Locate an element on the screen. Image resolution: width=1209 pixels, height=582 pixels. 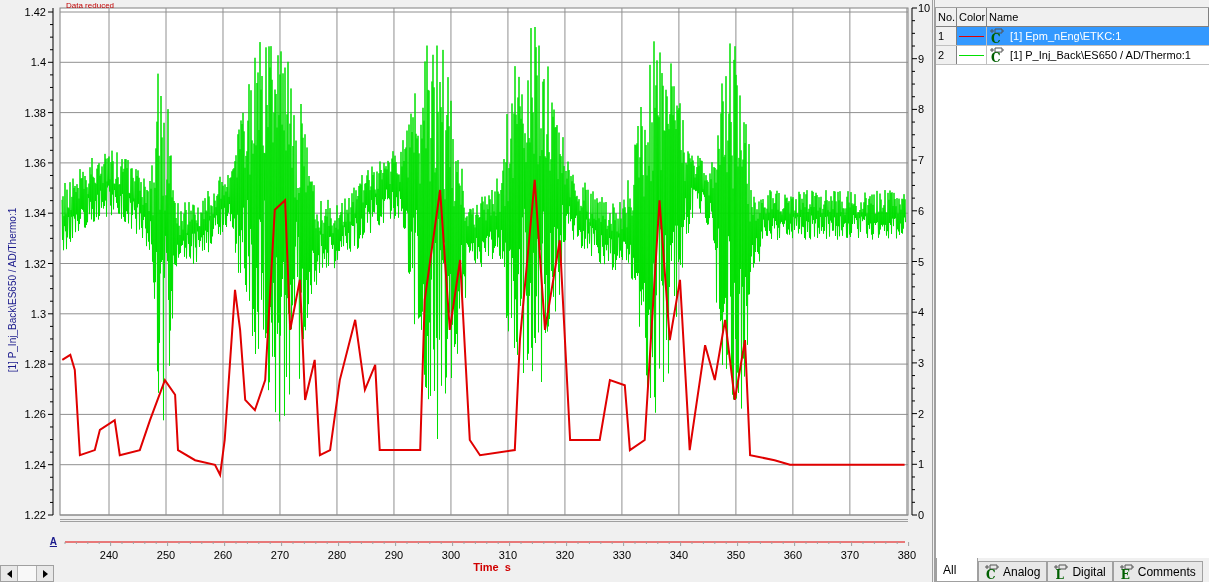
axis-tick-label: 380 is located at coordinates (907, 555).